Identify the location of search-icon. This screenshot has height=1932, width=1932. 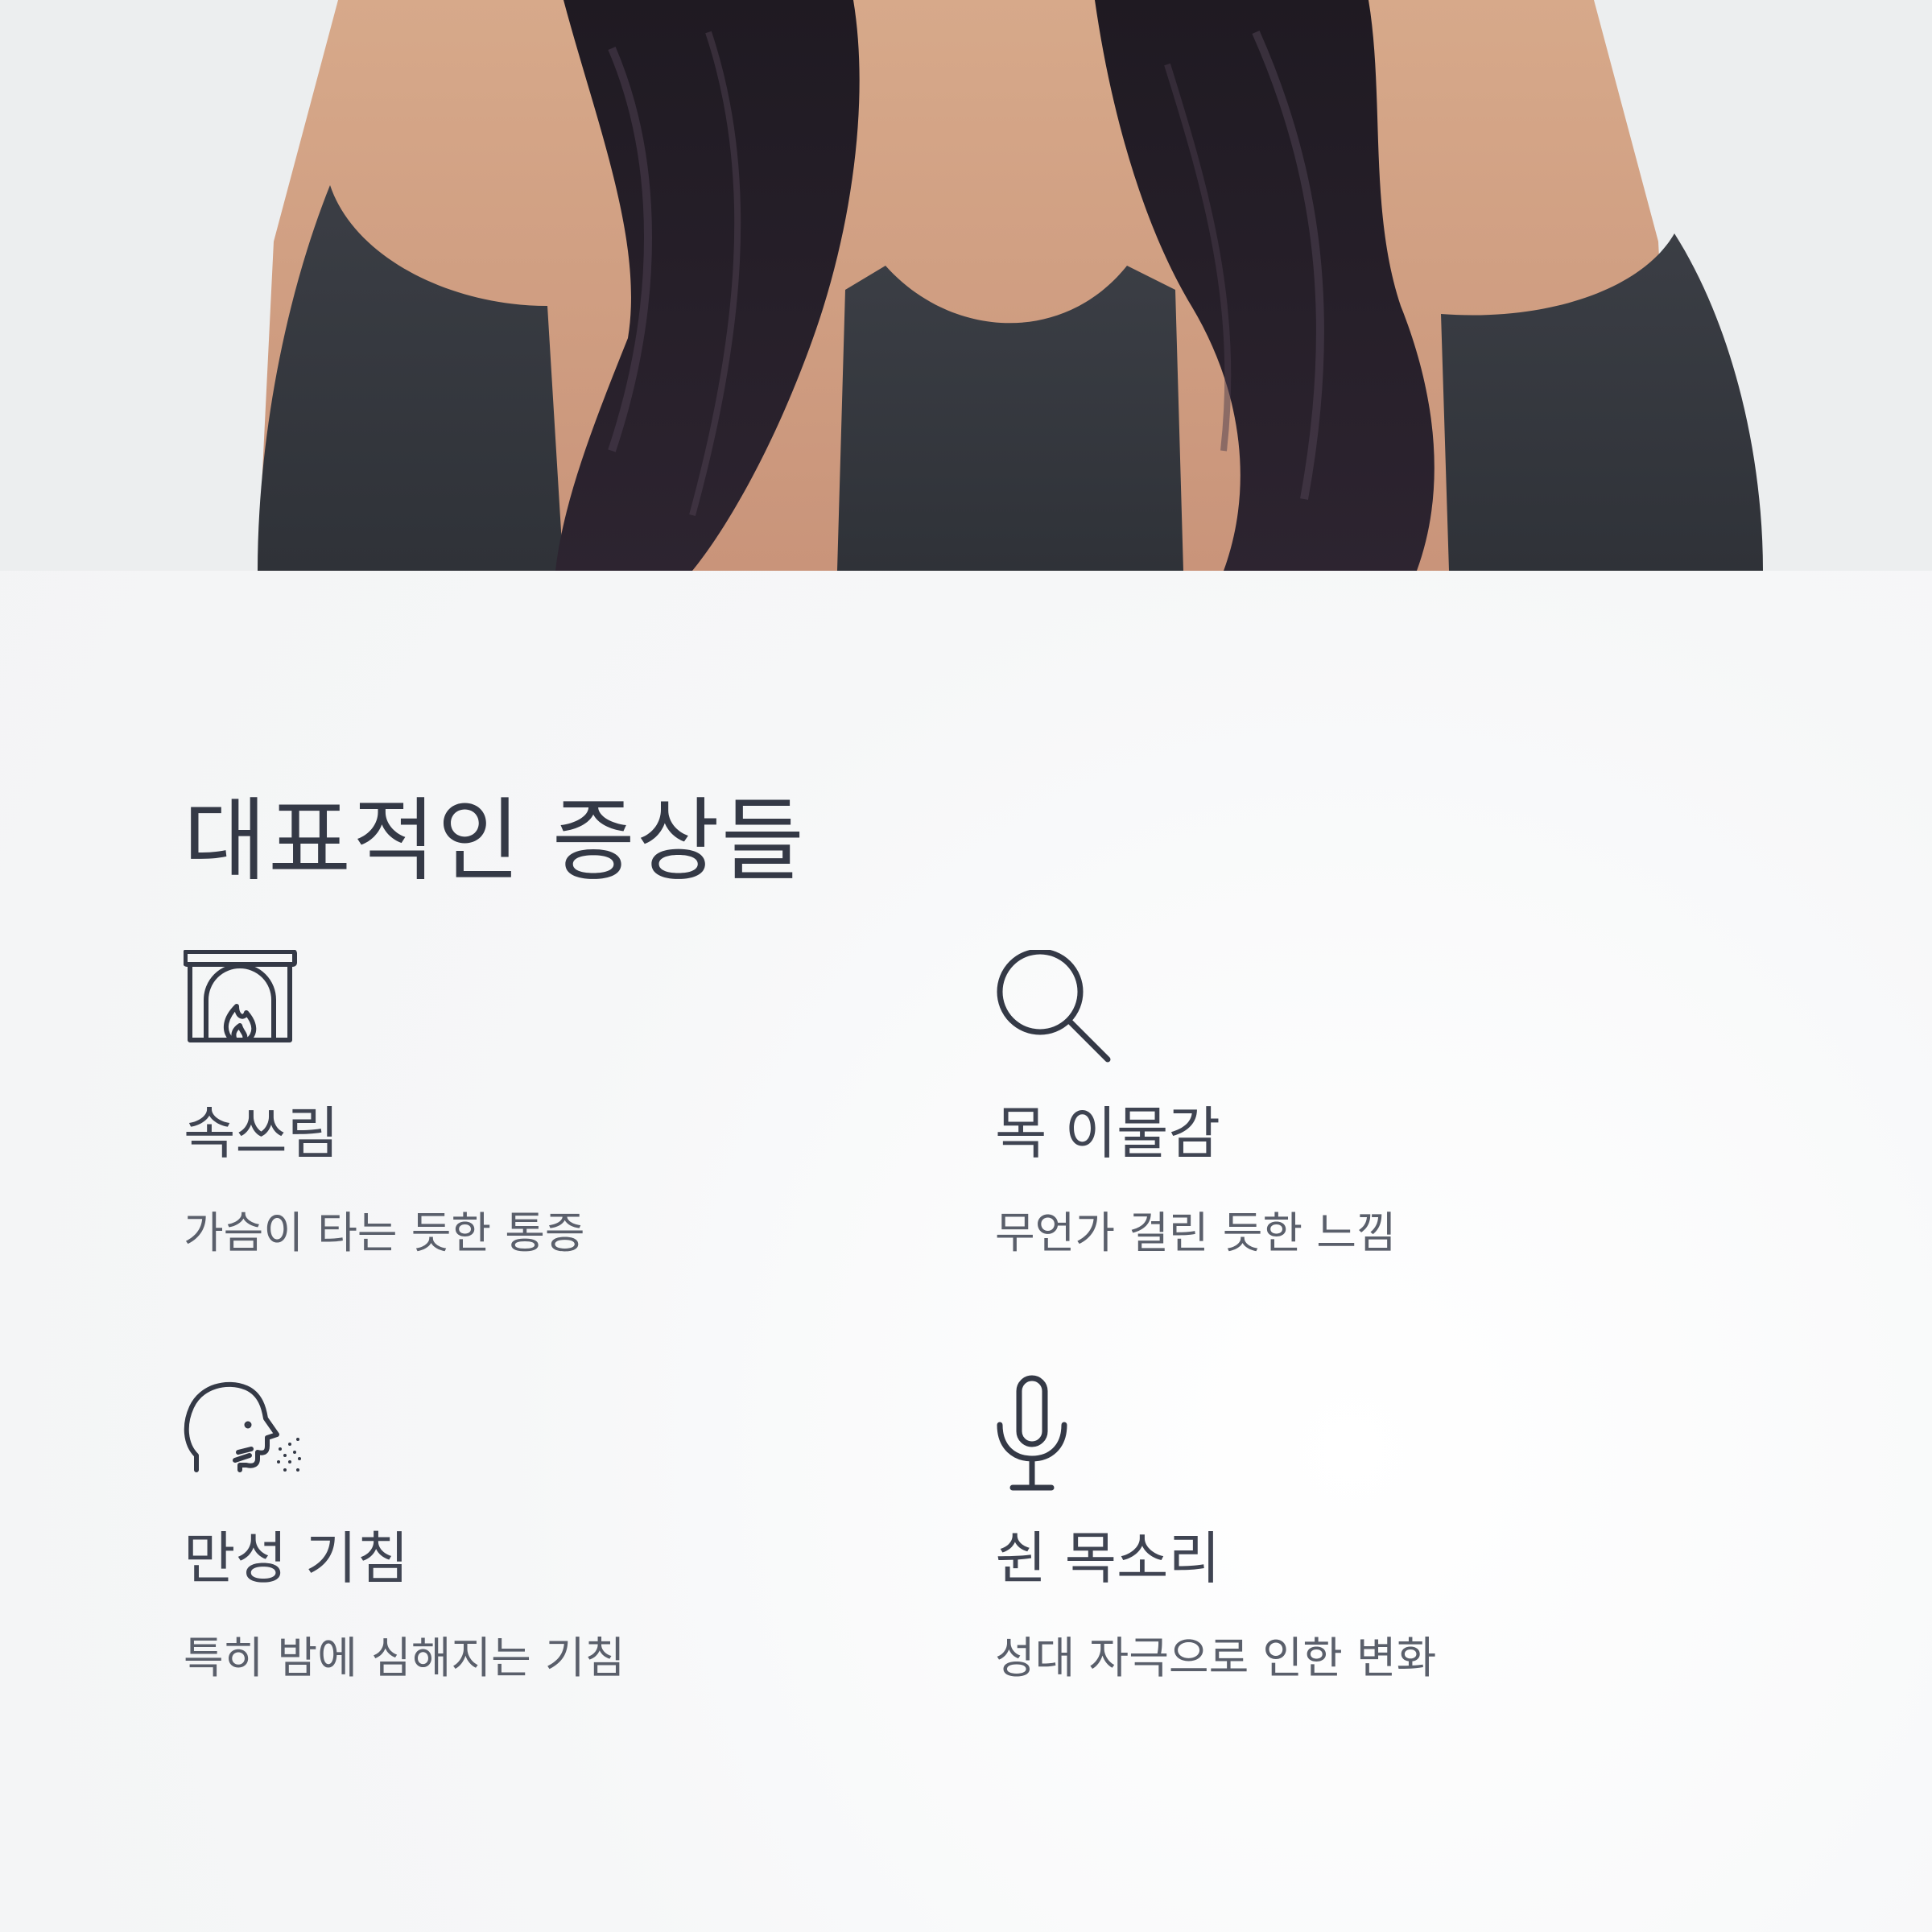
(1055, 1010).